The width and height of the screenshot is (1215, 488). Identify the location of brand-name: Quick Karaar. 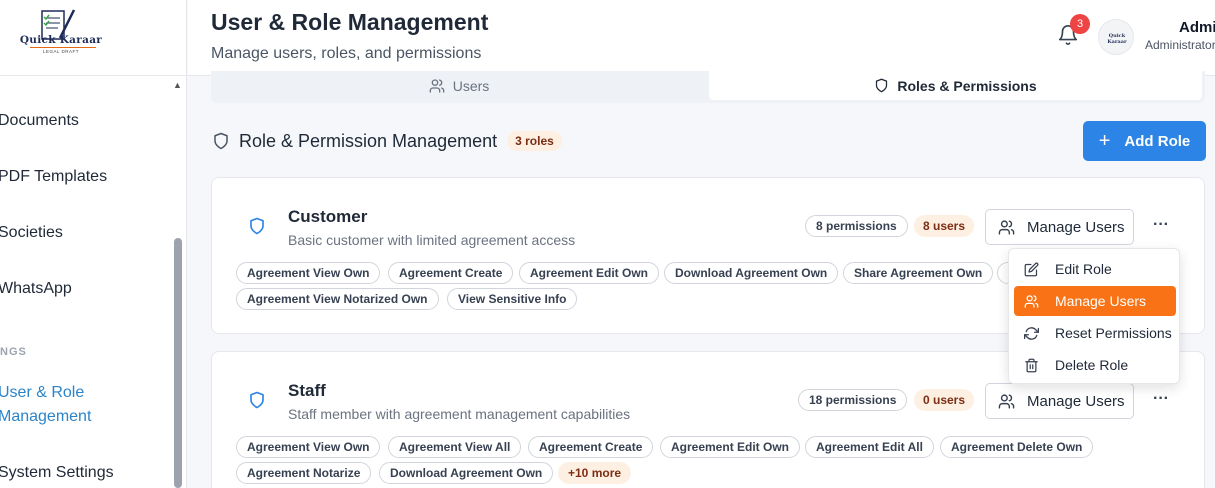
(61, 40).